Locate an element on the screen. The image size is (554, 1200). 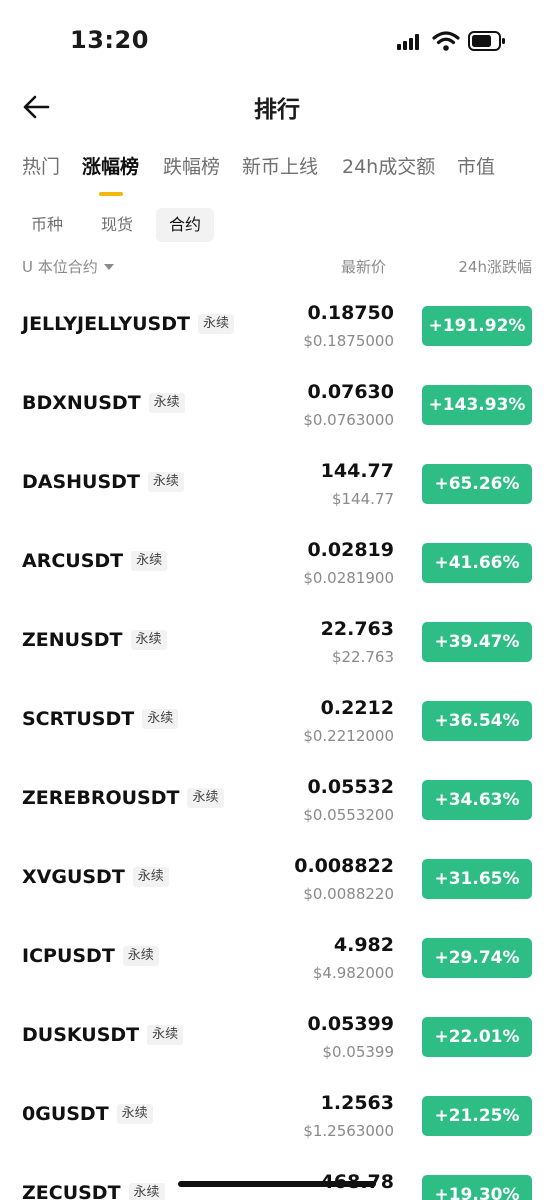
subtab-coins: 币种 is located at coordinates (47, 225).